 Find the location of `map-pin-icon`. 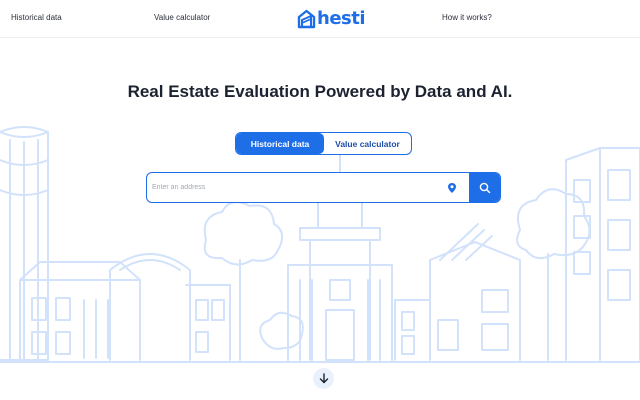

map-pin-icon is located at coordinates (452, 188).